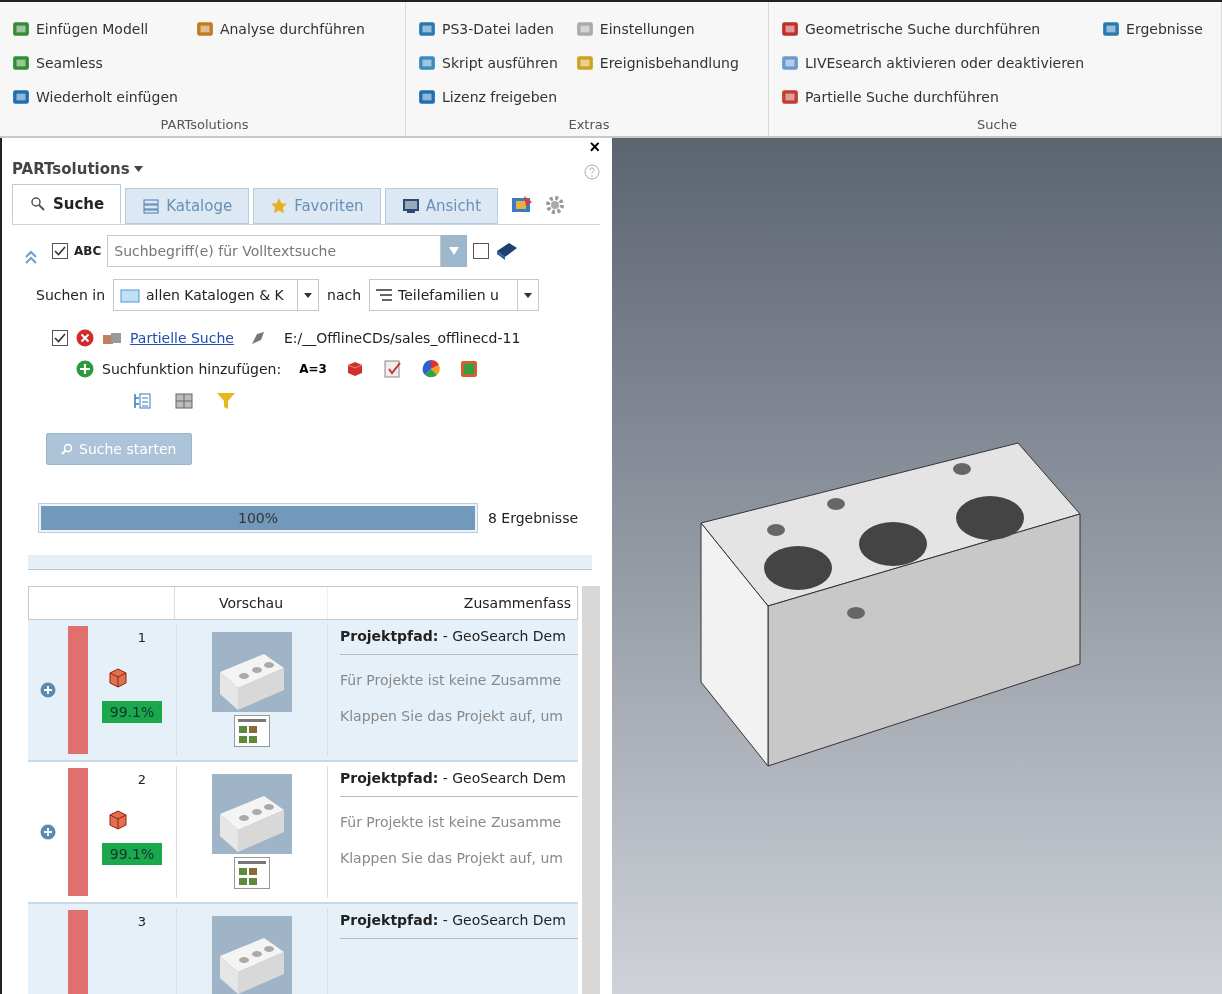  I want to click on search-in-label: Suchen in, so click(71, 295).